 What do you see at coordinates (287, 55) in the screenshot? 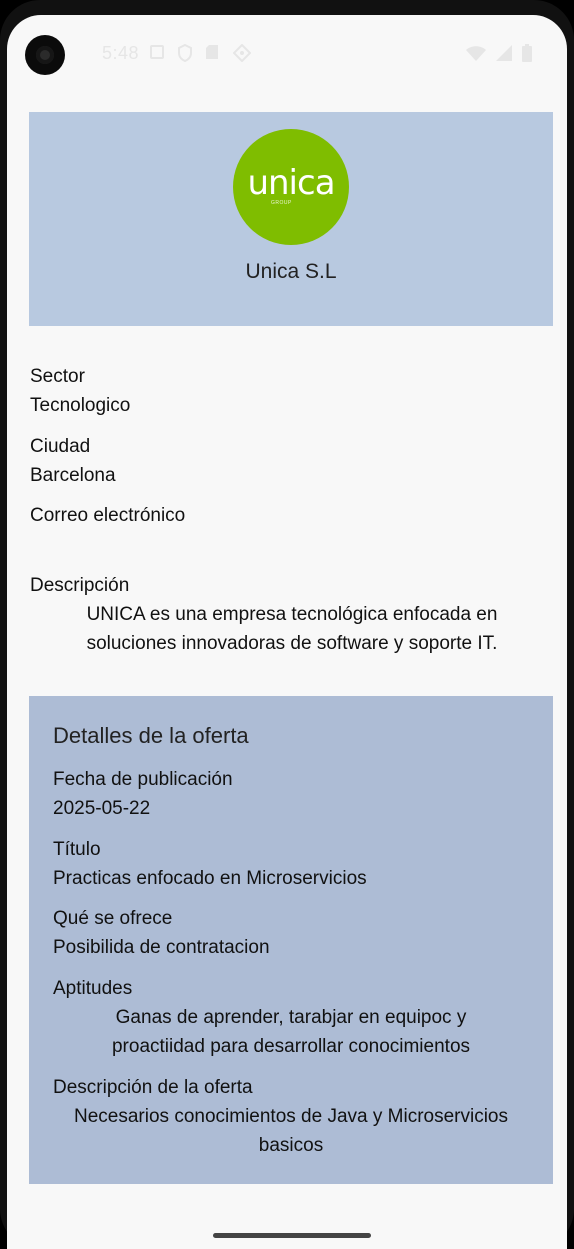
I see `status-bar: 5:48` at bounding box center [287, 55].